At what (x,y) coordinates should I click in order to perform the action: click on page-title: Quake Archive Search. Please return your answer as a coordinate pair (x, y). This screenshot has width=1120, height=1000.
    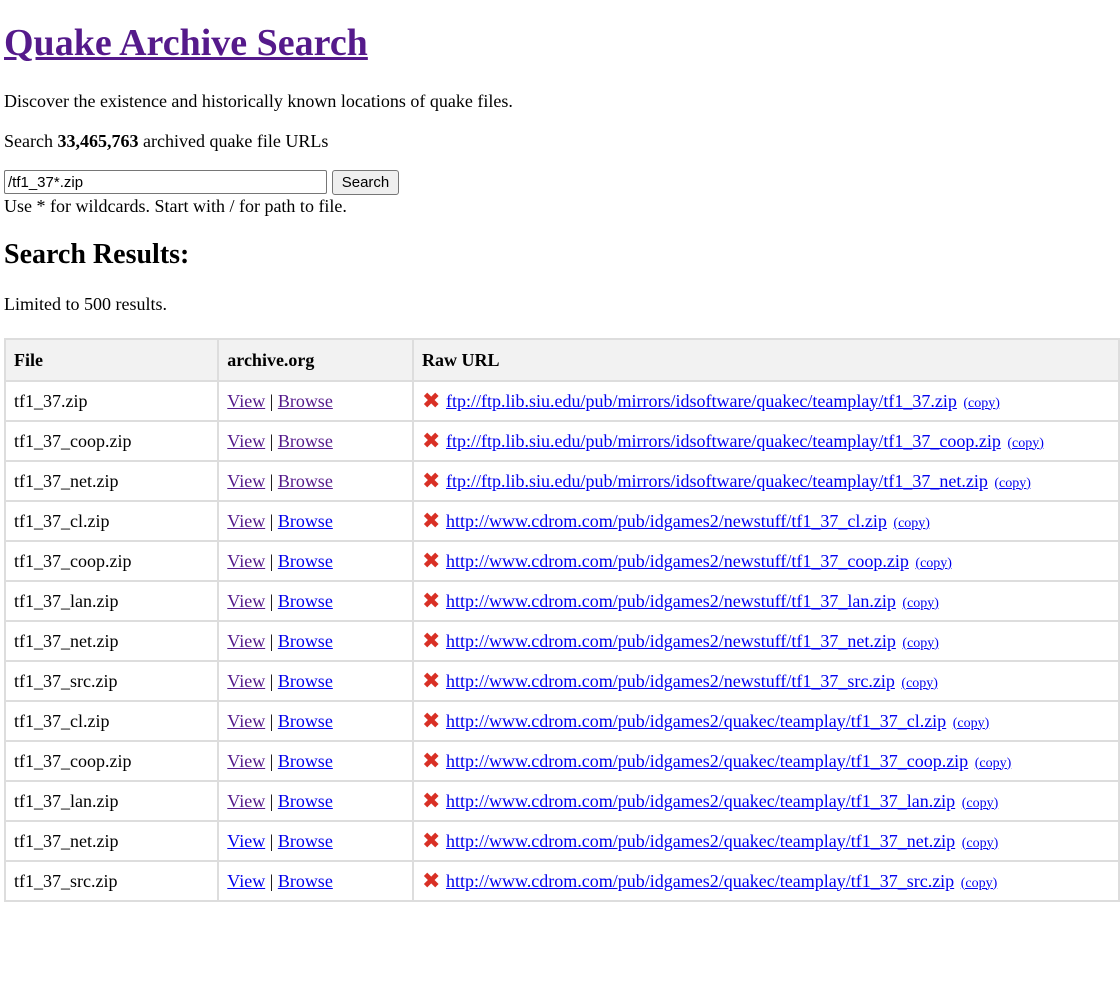
    Looking at the image, I should click on (186, 43).